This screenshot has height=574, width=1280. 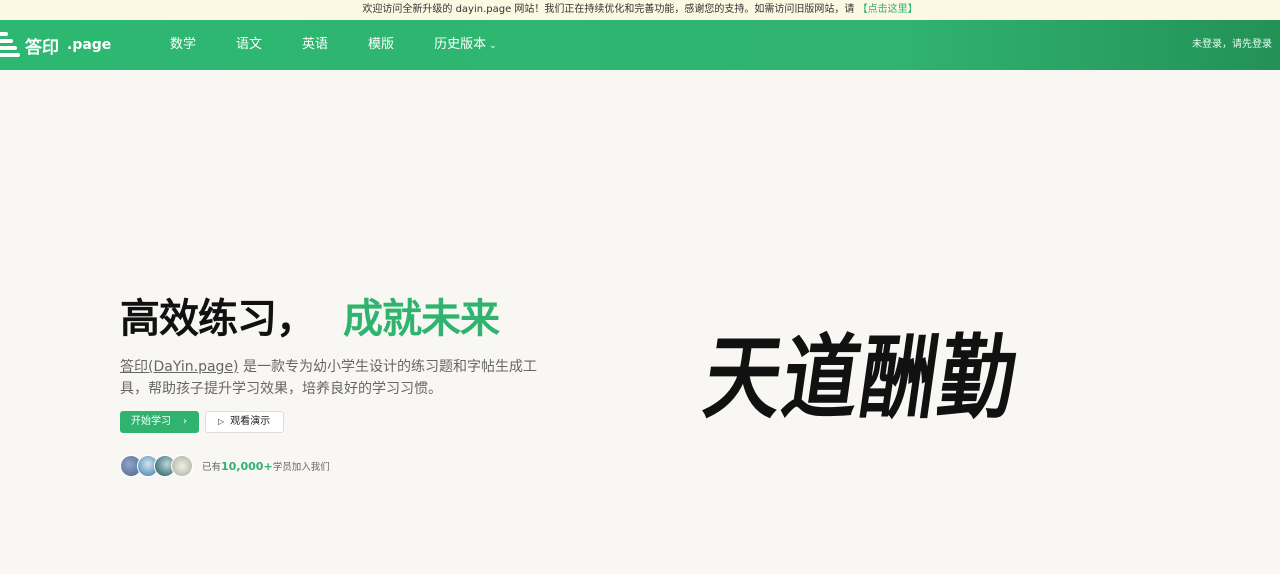 I want to click on brand-link: 答印(DaYin.page), so click(x=179, y=367).